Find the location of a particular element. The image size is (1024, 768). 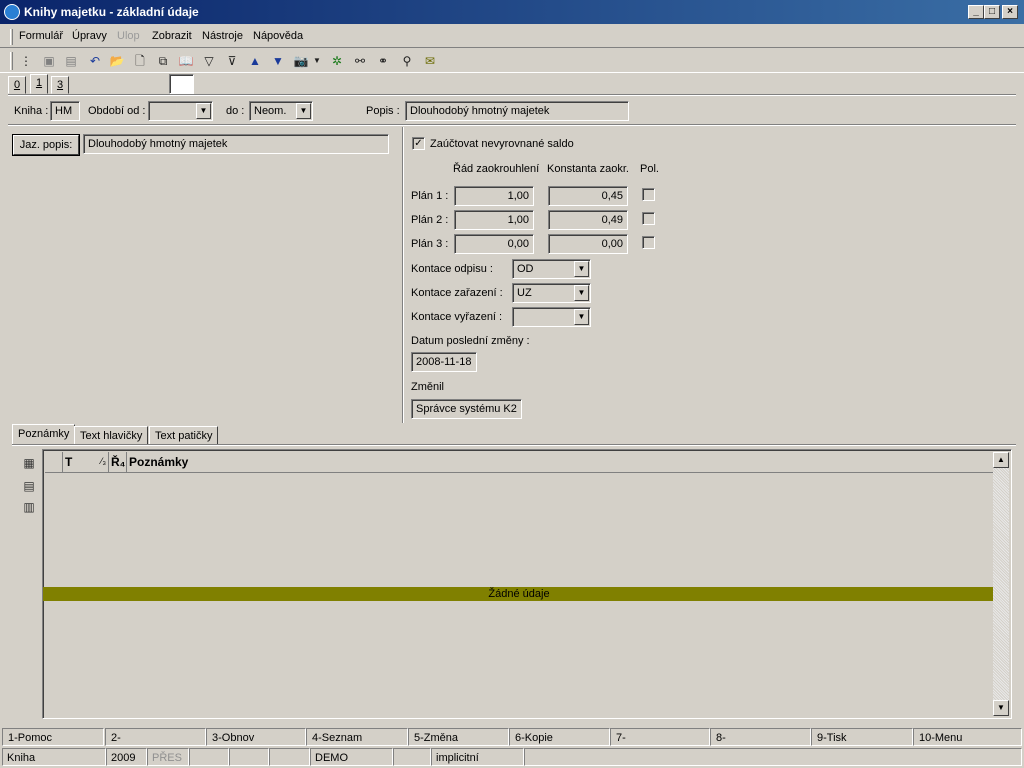

kontace-vyrazeni-label: Kontace vyřazení : is located at coordinates (457, 317).